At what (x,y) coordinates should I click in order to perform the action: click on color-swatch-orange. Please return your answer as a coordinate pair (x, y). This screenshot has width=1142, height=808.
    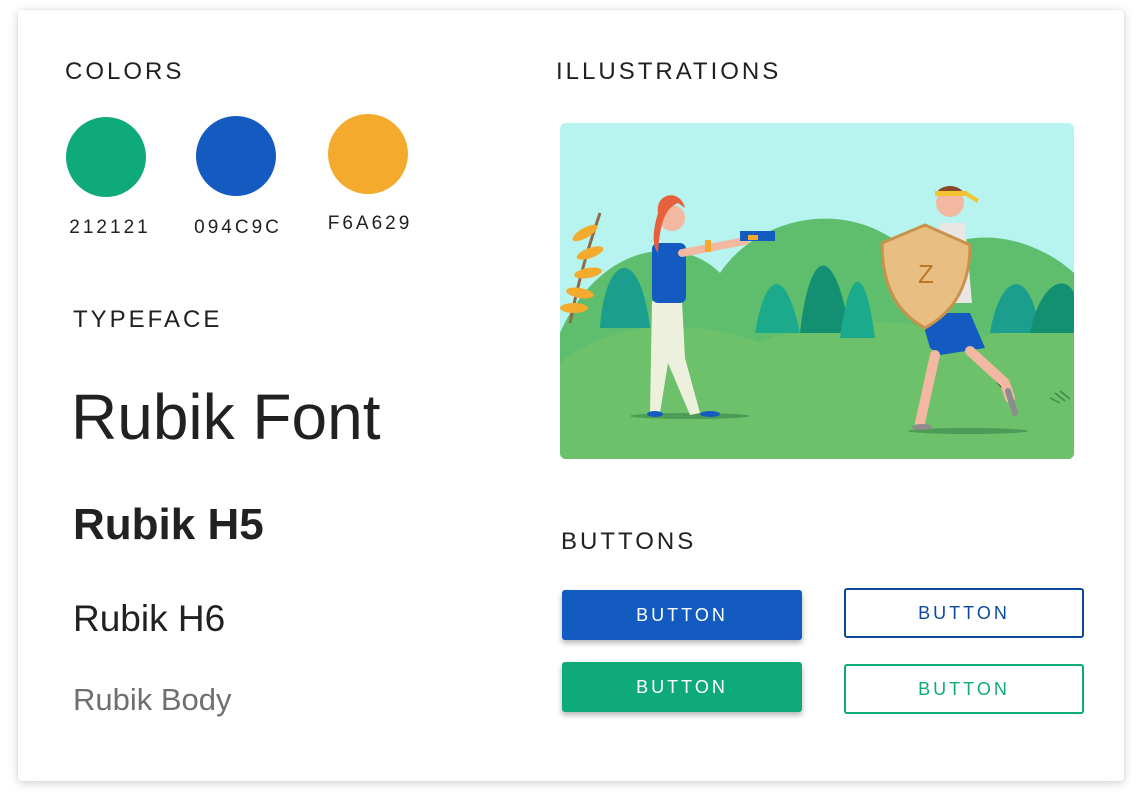
    Looking at the image, I should click on (368, 154).